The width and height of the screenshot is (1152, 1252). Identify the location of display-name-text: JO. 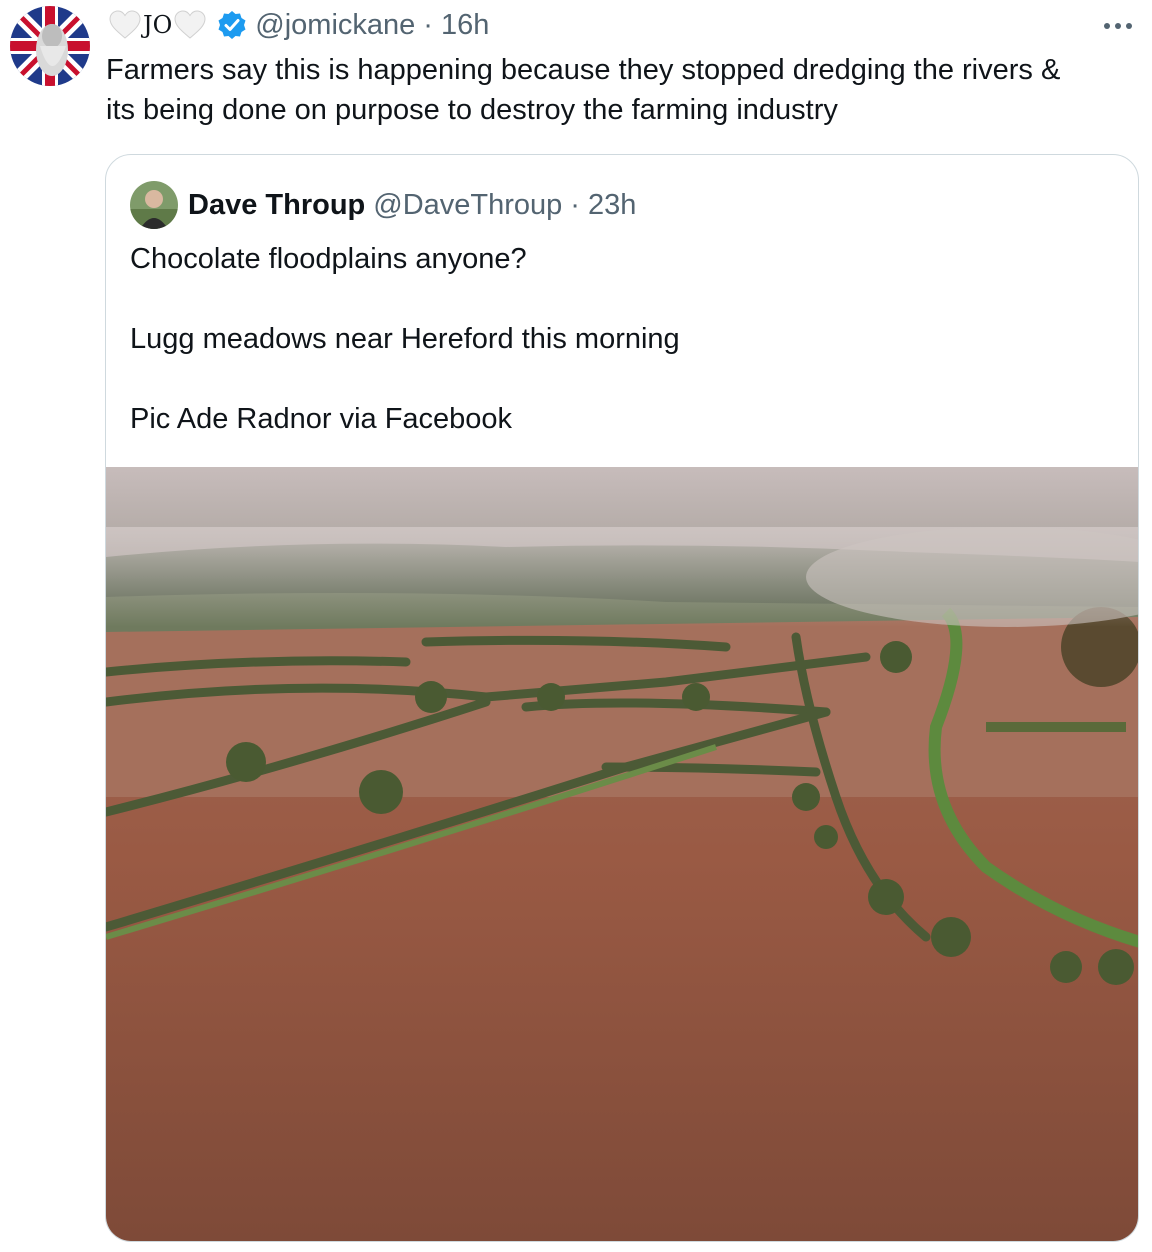
(158, 25).